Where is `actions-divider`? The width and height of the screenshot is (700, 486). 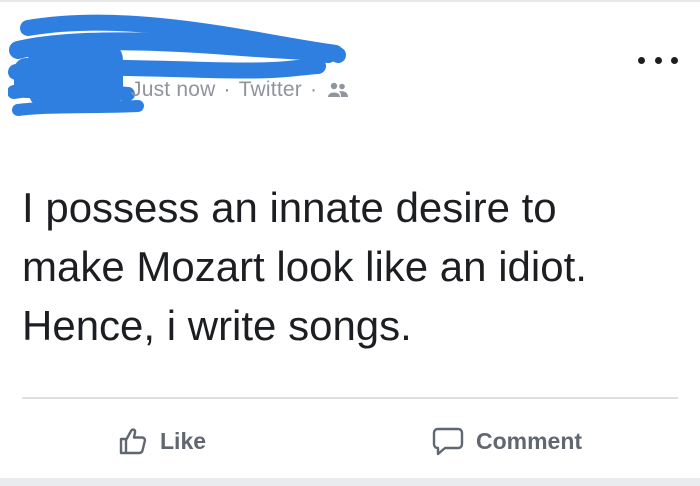
actions-divider is located at coordinates (350, 398).